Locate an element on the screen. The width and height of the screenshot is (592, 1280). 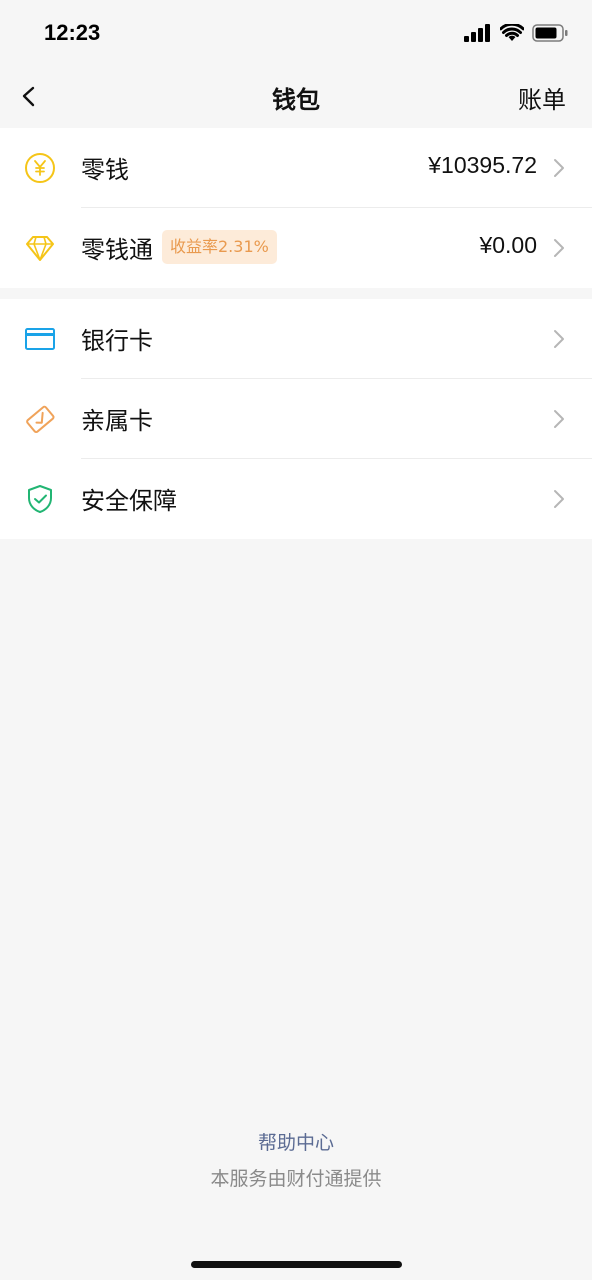
bill-button: 账单 is located at coordinates (542, 97).